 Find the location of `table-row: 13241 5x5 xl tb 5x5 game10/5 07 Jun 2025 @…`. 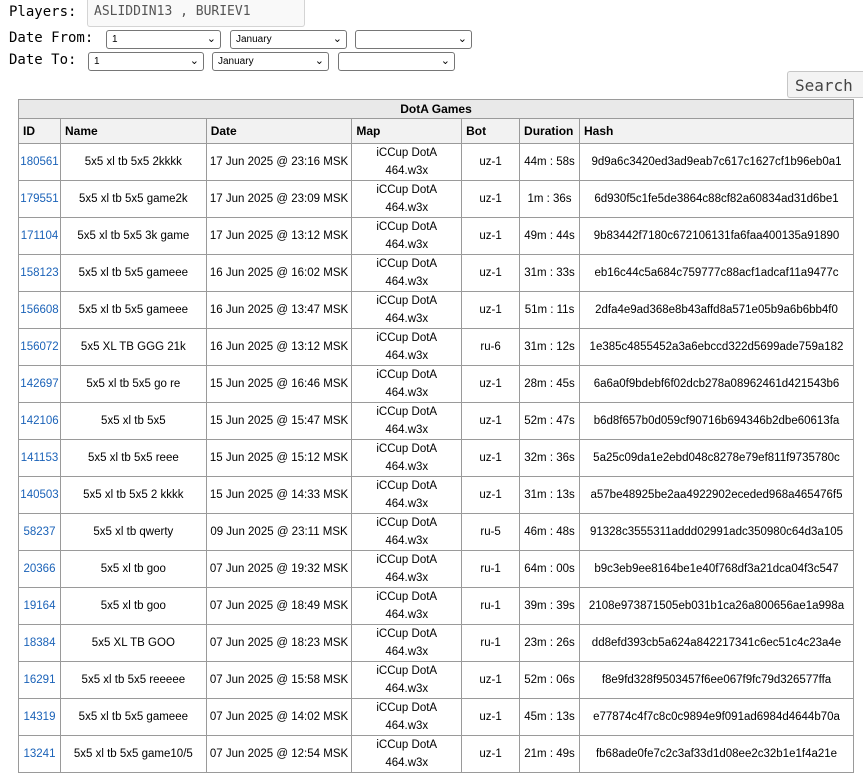

table-row: 13241 5x5 xl tb 5x5 game10/5 07 Jun 2025 @… is located at coordinates (436, 754).